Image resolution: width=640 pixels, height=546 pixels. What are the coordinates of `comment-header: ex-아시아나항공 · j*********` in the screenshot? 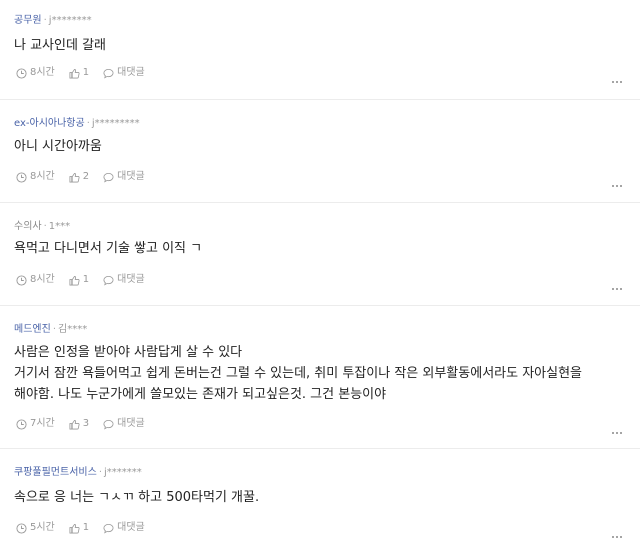 It's located at (77, 124).